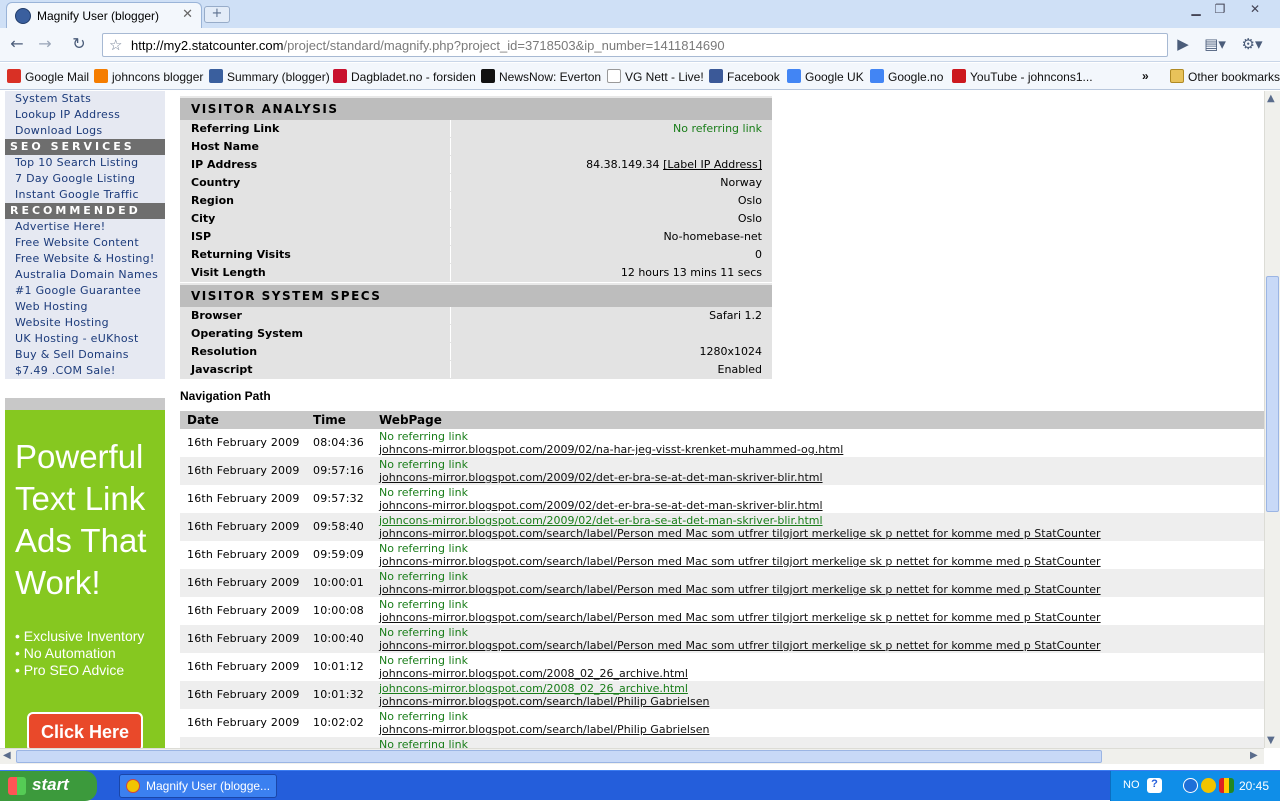  I want to click on horizontal-scrollbar: ◀ ▶, so click(632, 756).